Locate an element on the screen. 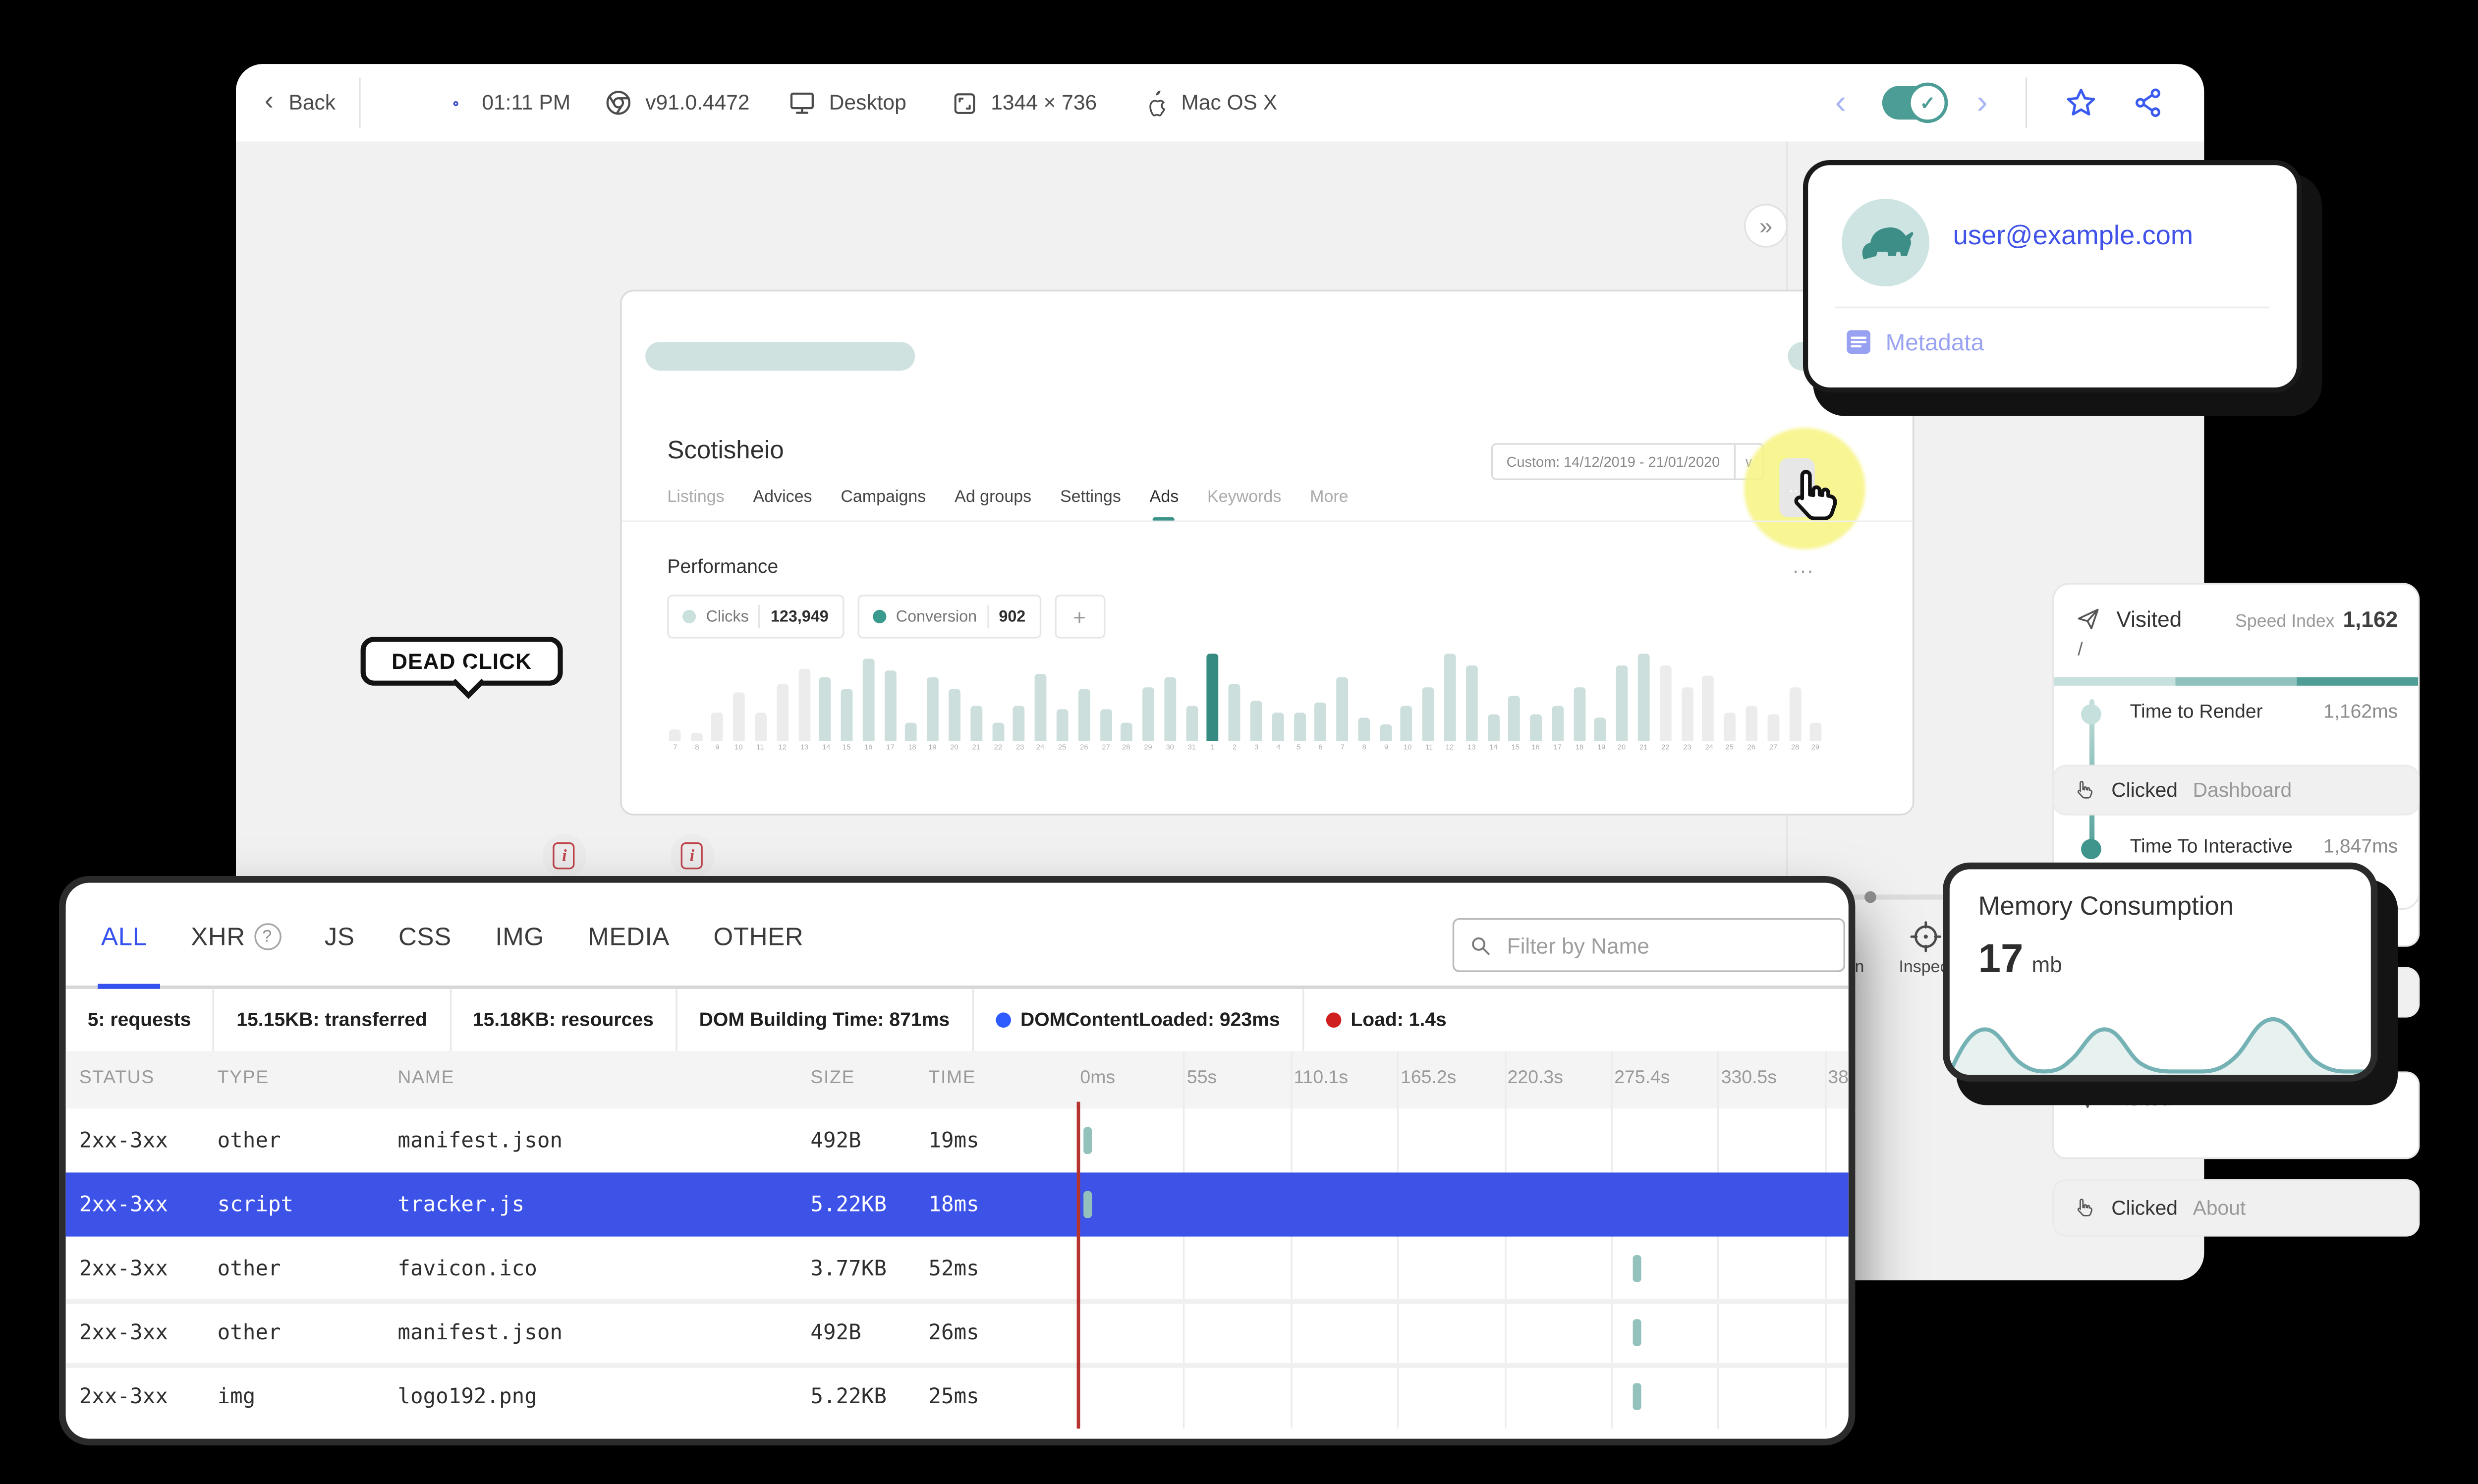 This screenshot has height=1484, width=2478. user-email: user@example.com is located at coordinates (2073, 238).